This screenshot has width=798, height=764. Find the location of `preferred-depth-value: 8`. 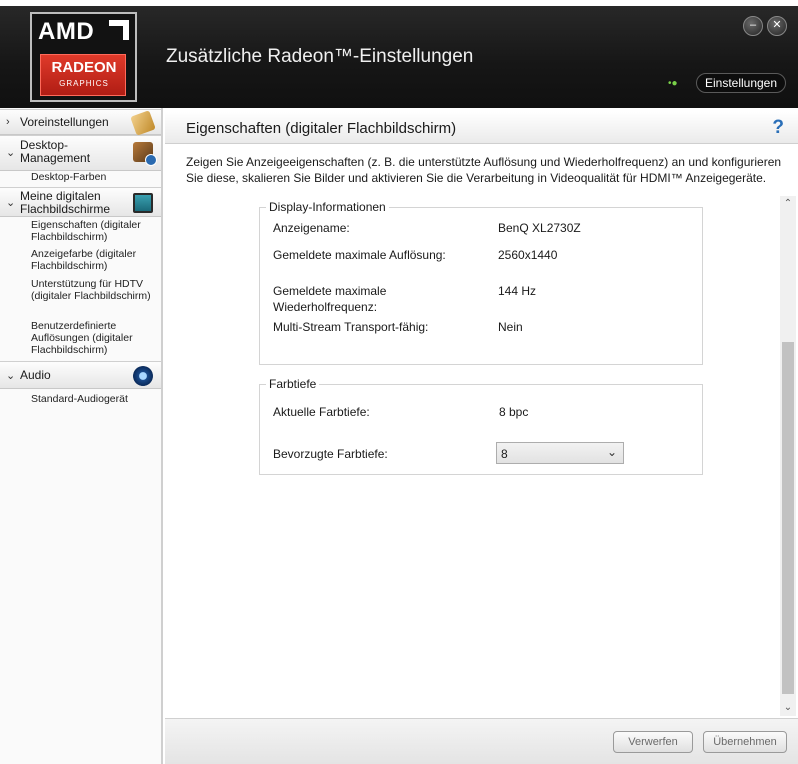

preferred-depth-value: 8 is located at coordinates (504, 454).